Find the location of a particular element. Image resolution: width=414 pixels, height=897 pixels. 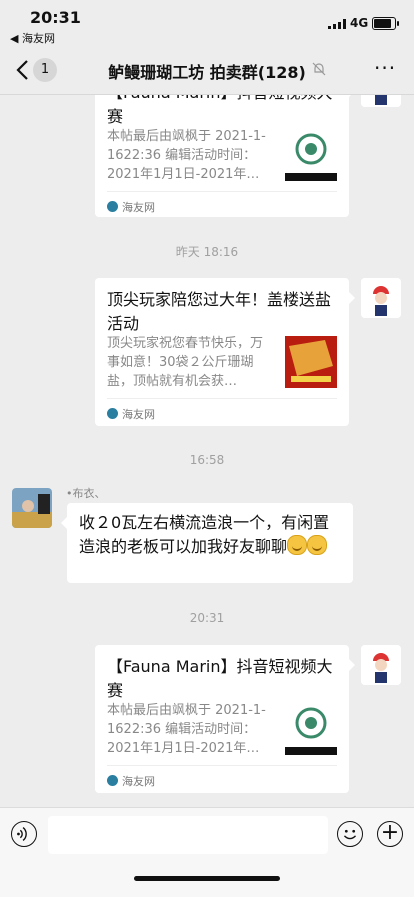

sender-name: •布衣、 is located at coordinates (86, 493).